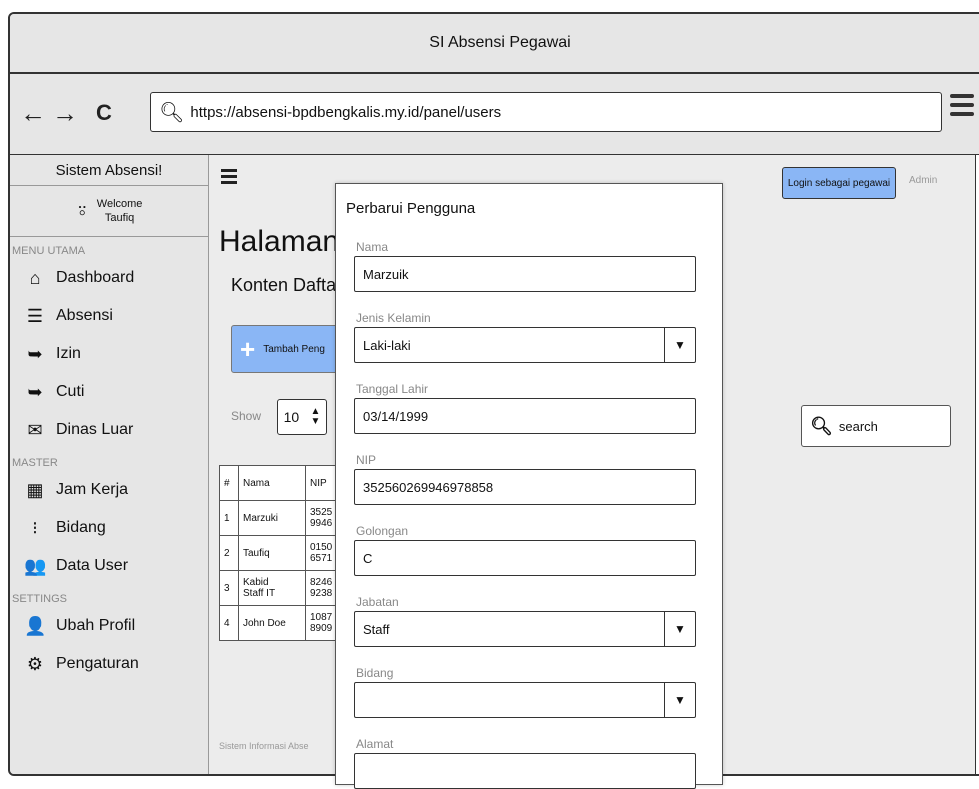 This screenshot has width=979, height=789. I want to click on field-label: Jabatan, so click(377, 602).